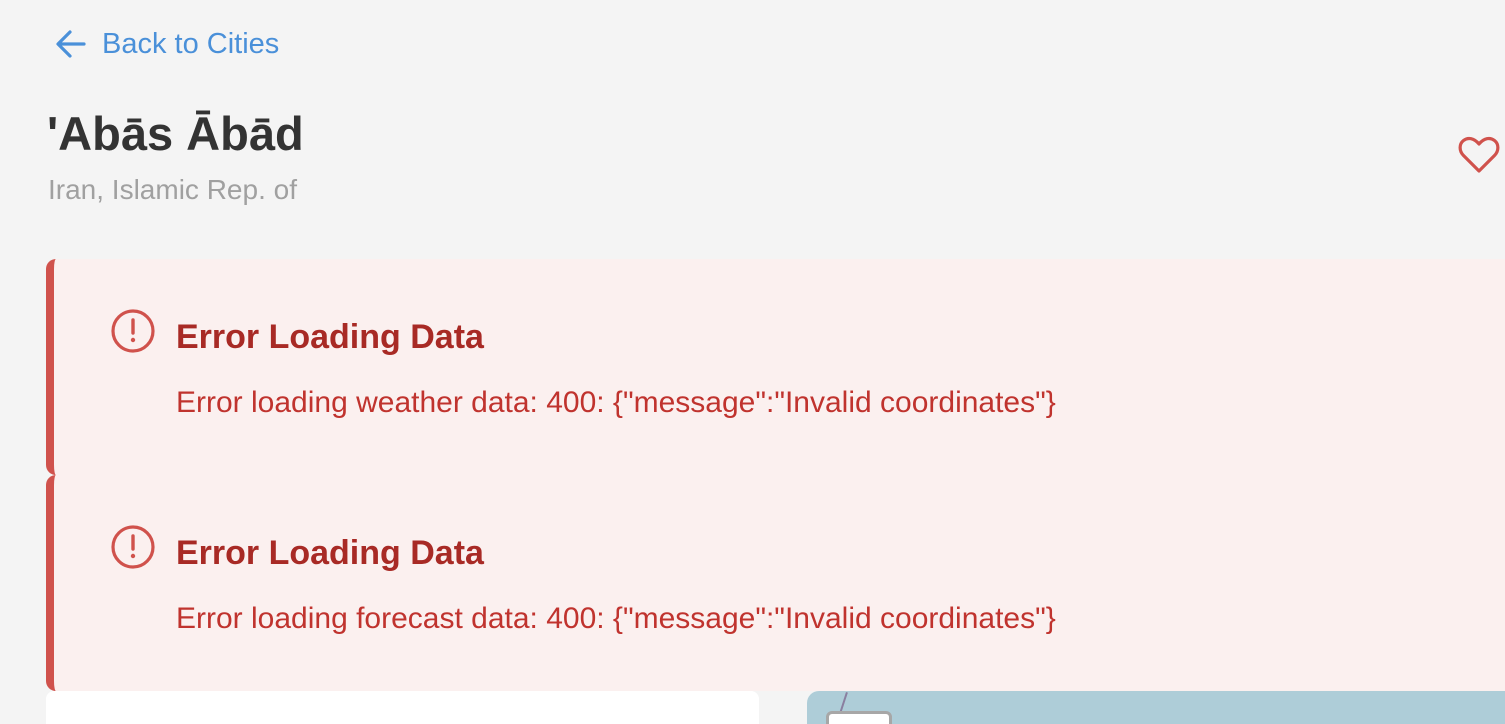 Image resolution: width=1505 pixels, height=724 pixels. I want to click on info-card, so click(402, 707).